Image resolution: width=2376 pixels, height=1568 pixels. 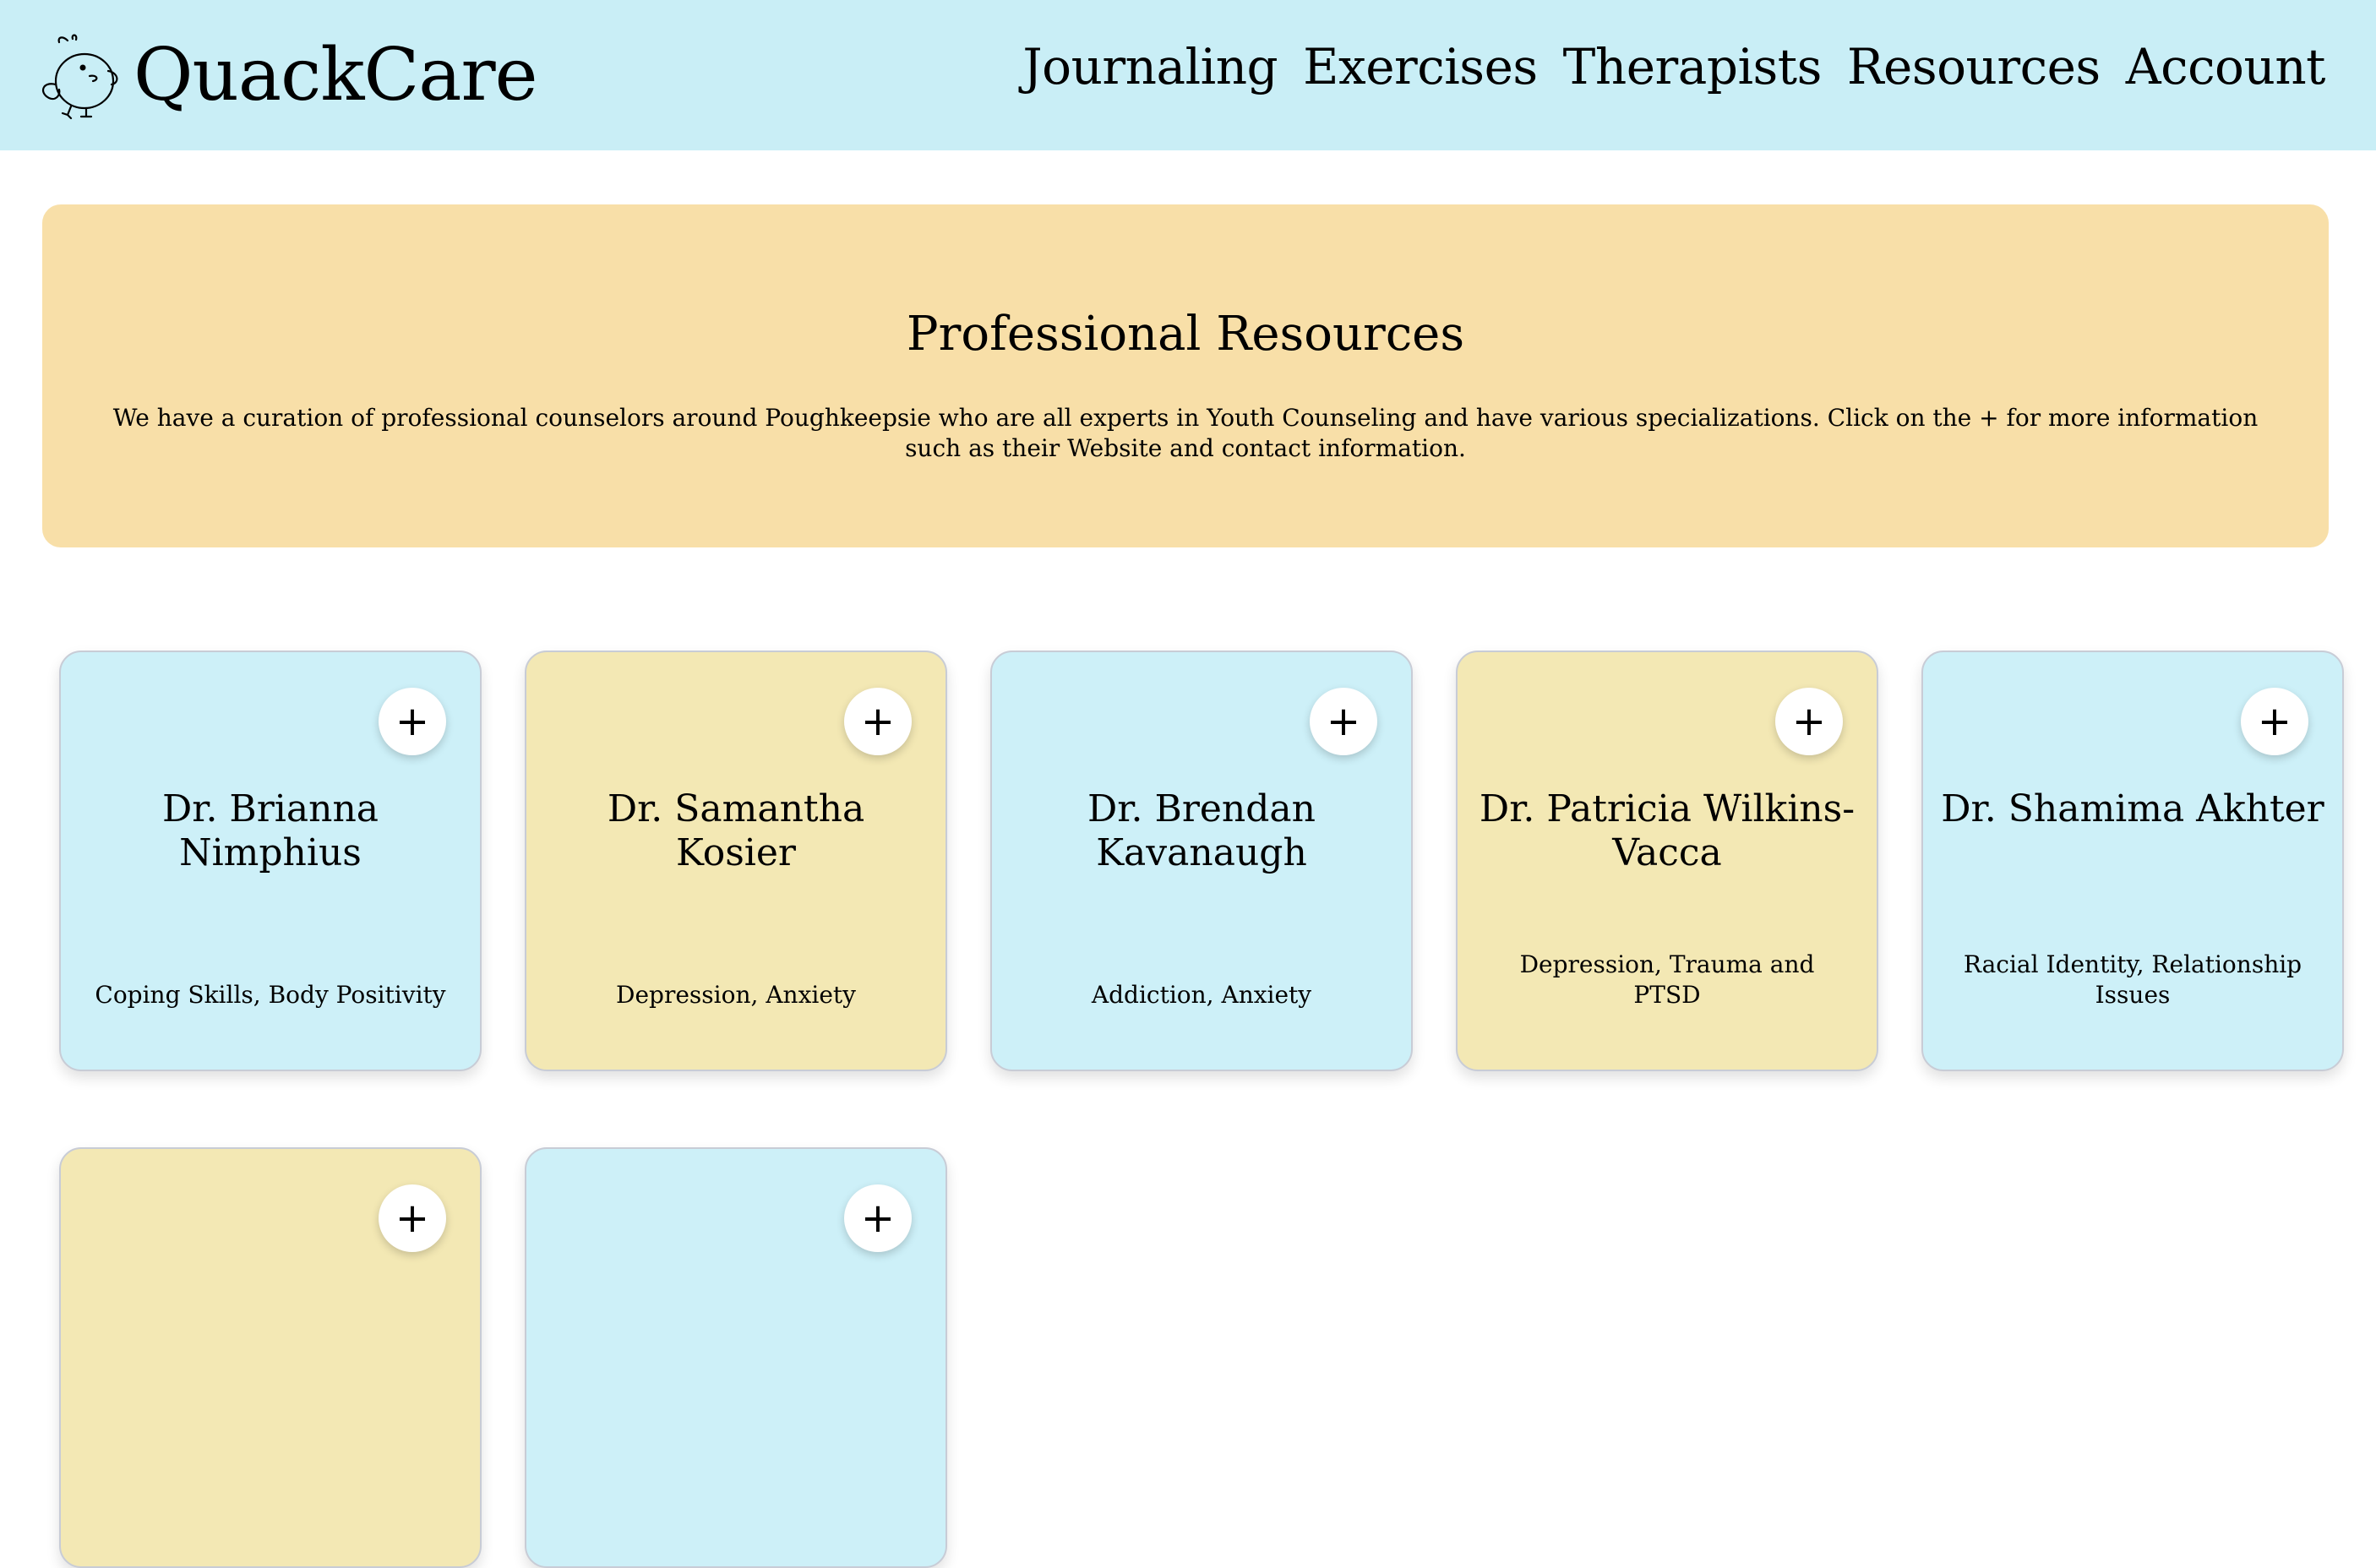 I want to click on nav-journaling: Journaling, so click(x=1150, y=66).